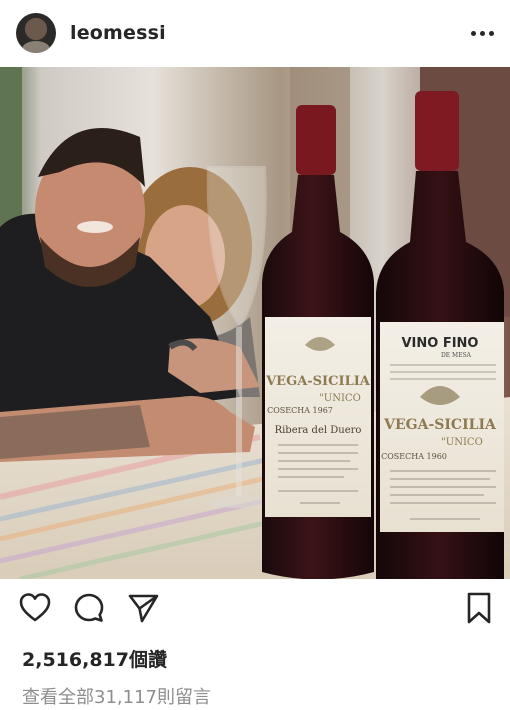 The image size is (510, 710). I want to click on username: leomessi, so click(118, 33).